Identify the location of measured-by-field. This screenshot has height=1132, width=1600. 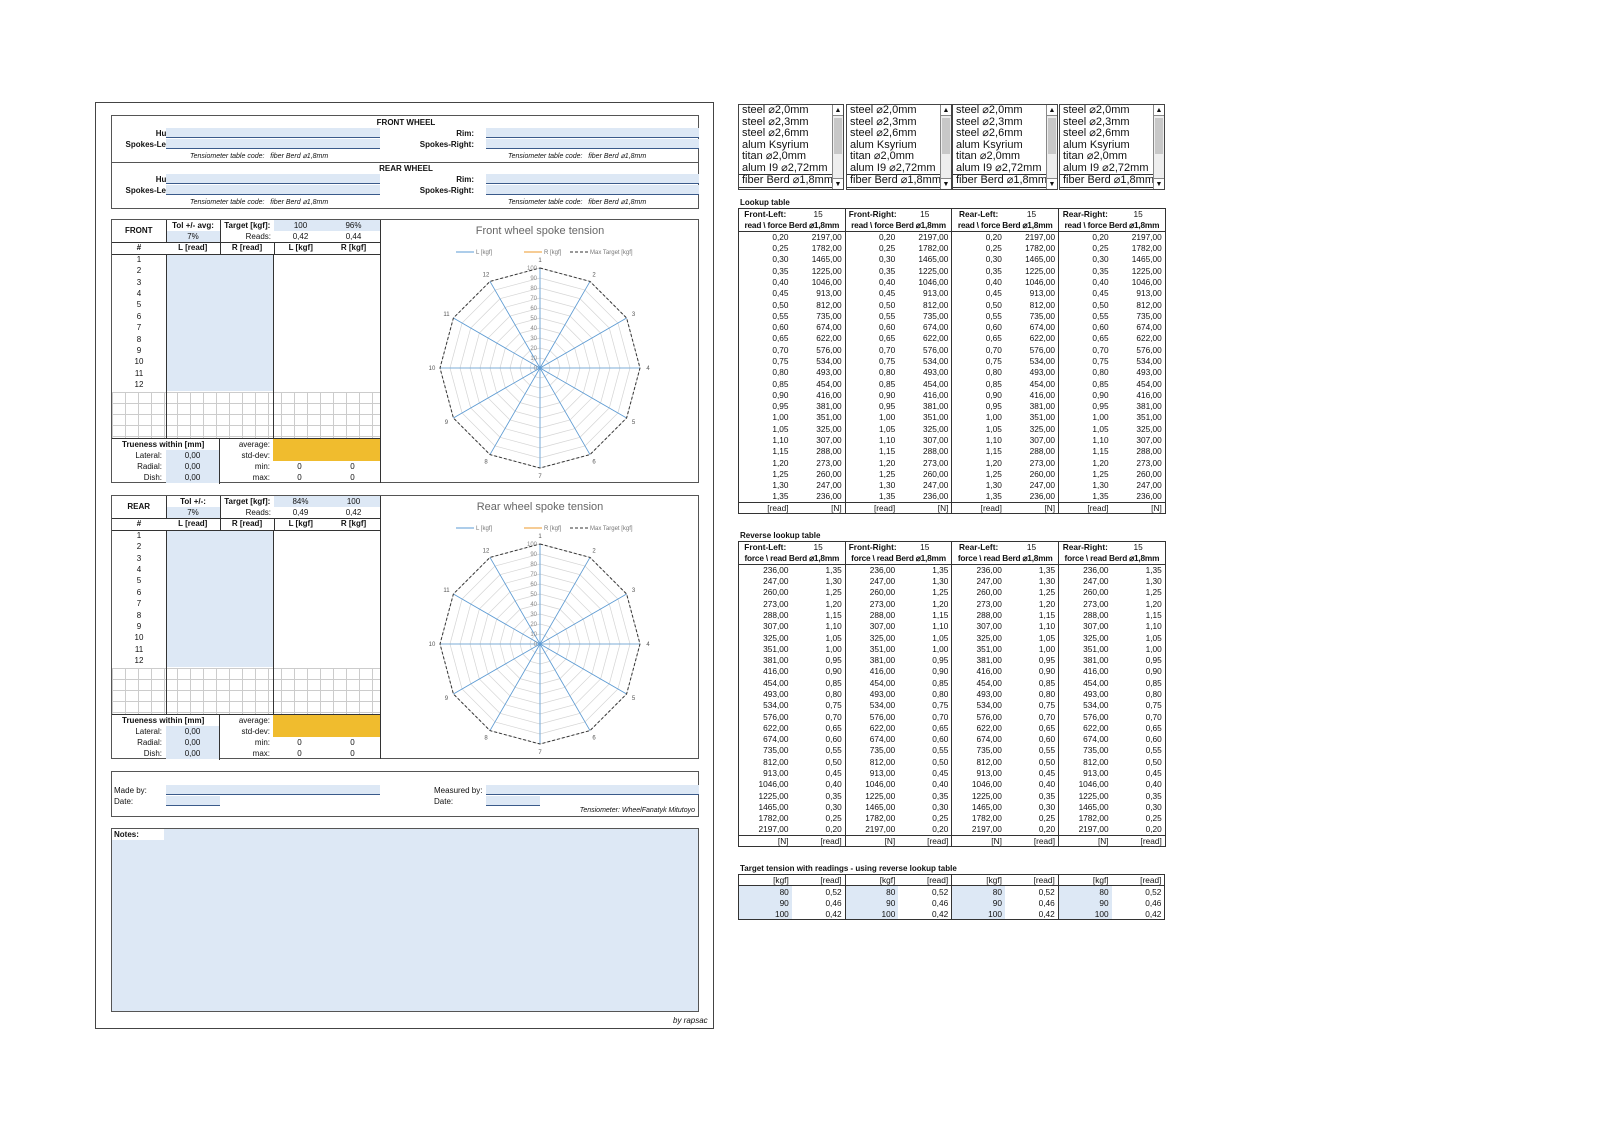
(592, 790).